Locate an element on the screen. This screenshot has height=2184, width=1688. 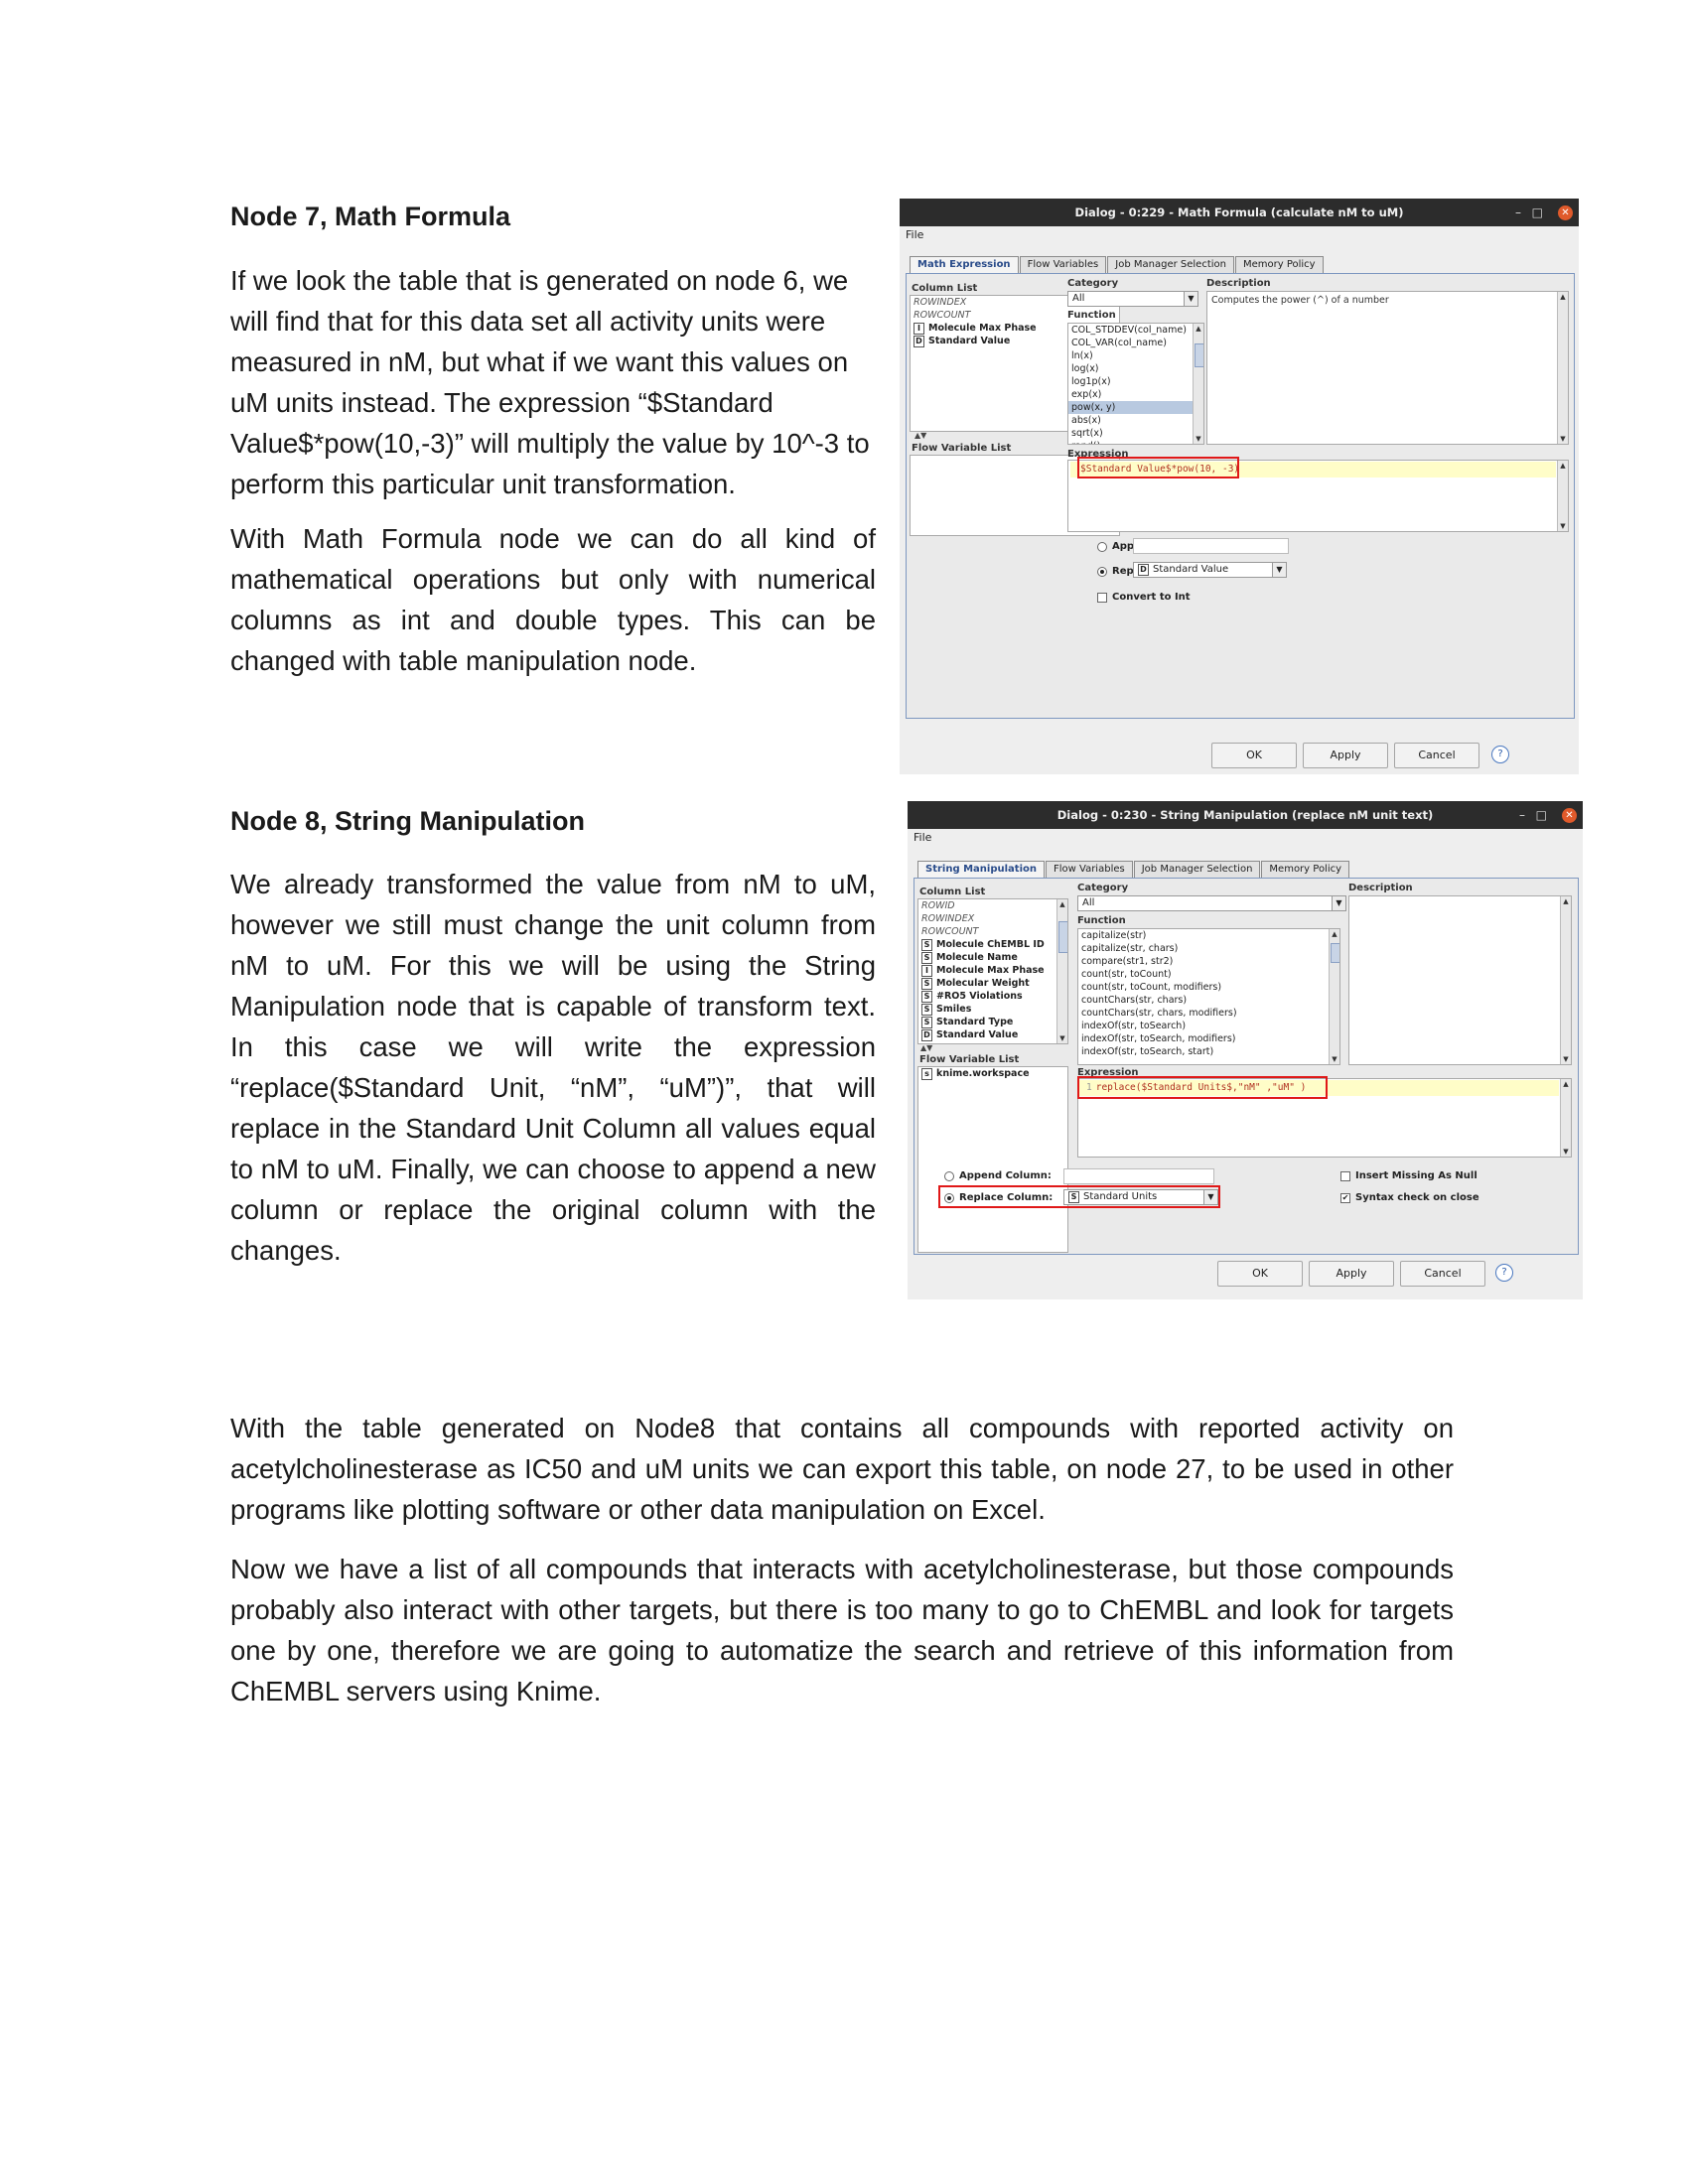
replace-column-select: D Standard Value ▼ is located at coordinates (1210, 570).